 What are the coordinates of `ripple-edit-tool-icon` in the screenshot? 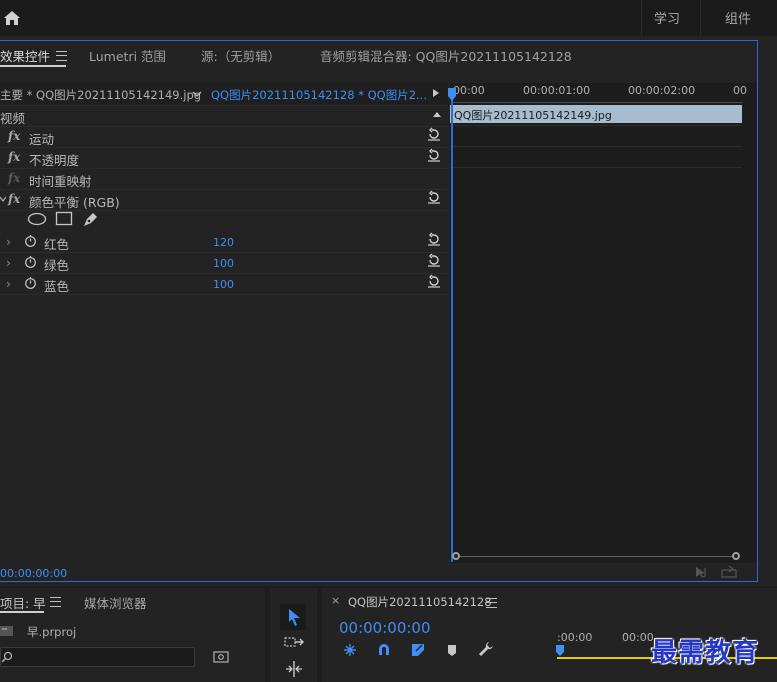 It's located at (294, 669).